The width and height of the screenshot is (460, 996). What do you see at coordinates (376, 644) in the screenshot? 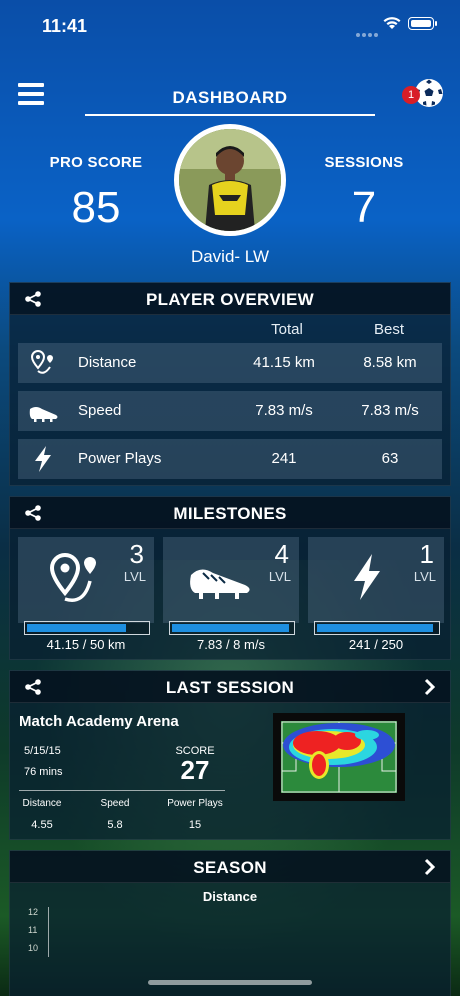
I see `milestone-progress-text: 241 / 250` at bounding box center [376, 644].